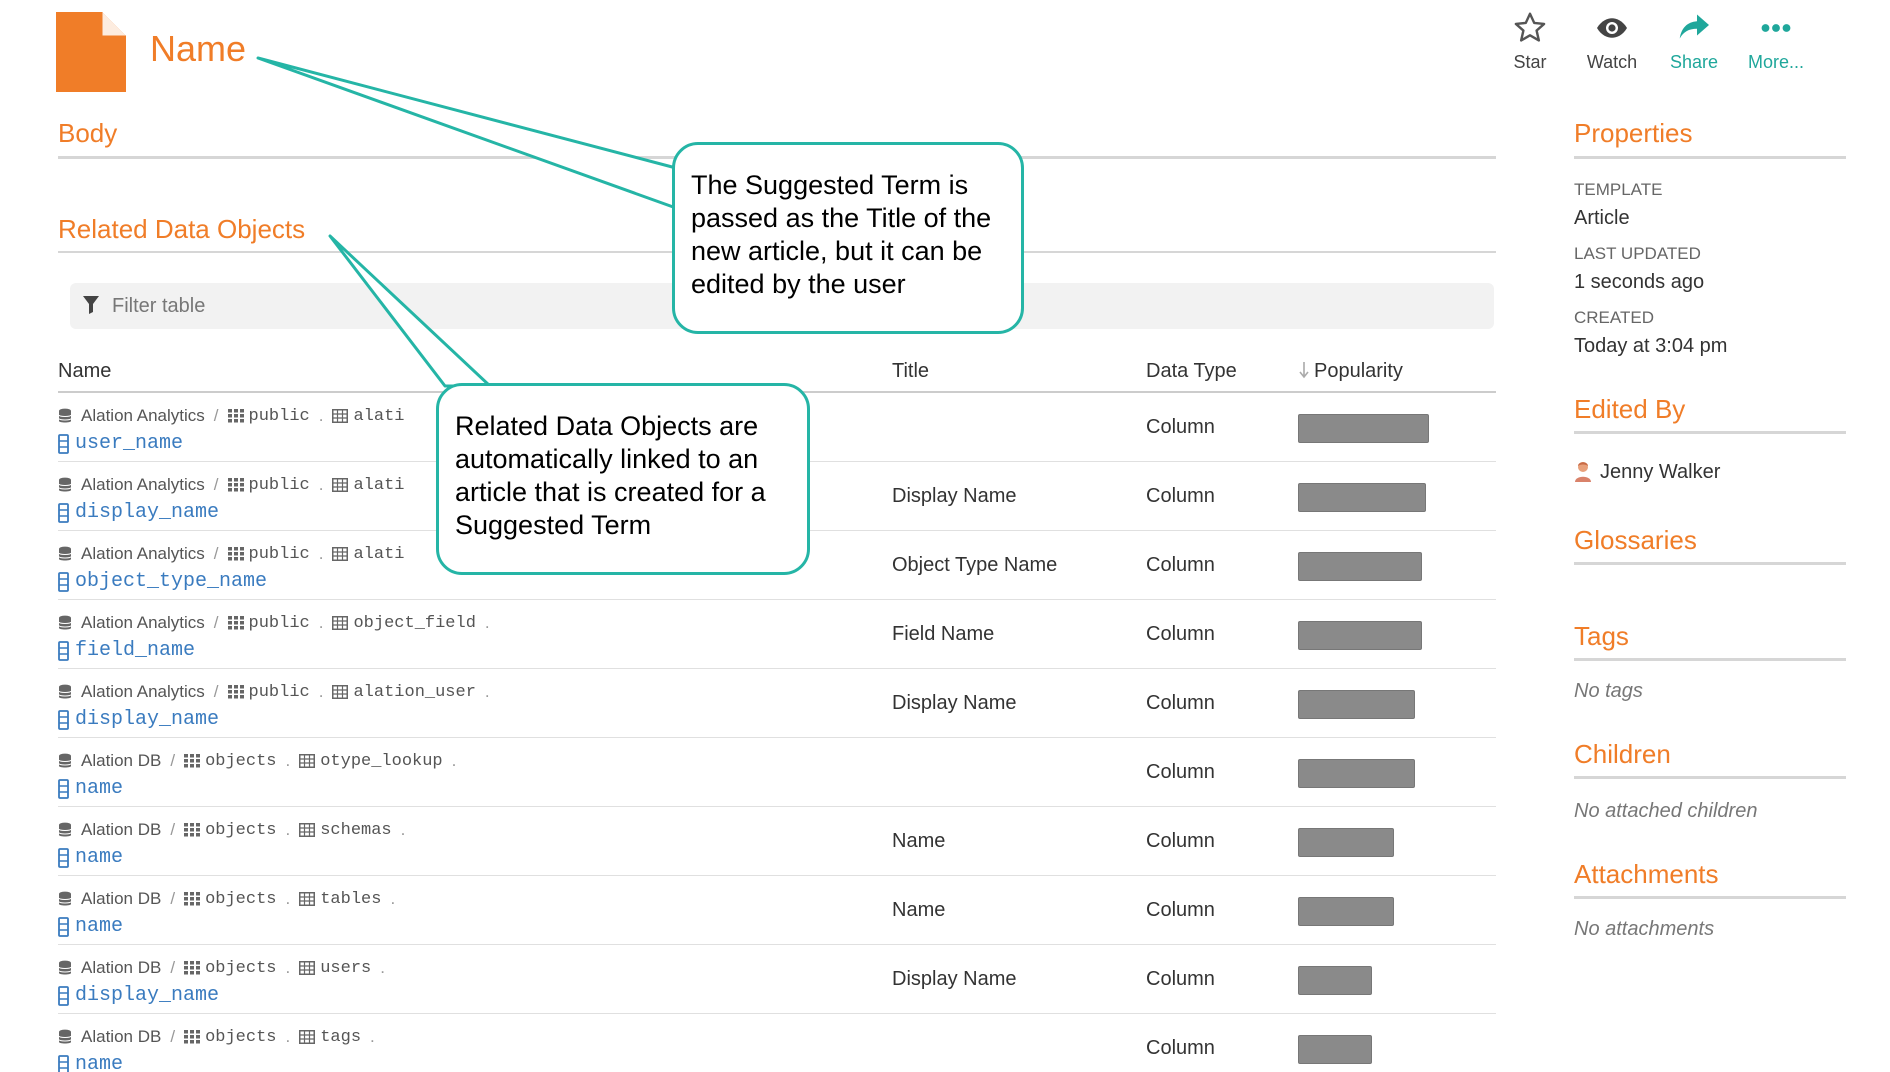 The height and width of the screenshot is (1072, 1890). What do you see at coordinates (410, 311) in the screenshot?
I see `related-callout-pointer` at bounding box center [410, 311].